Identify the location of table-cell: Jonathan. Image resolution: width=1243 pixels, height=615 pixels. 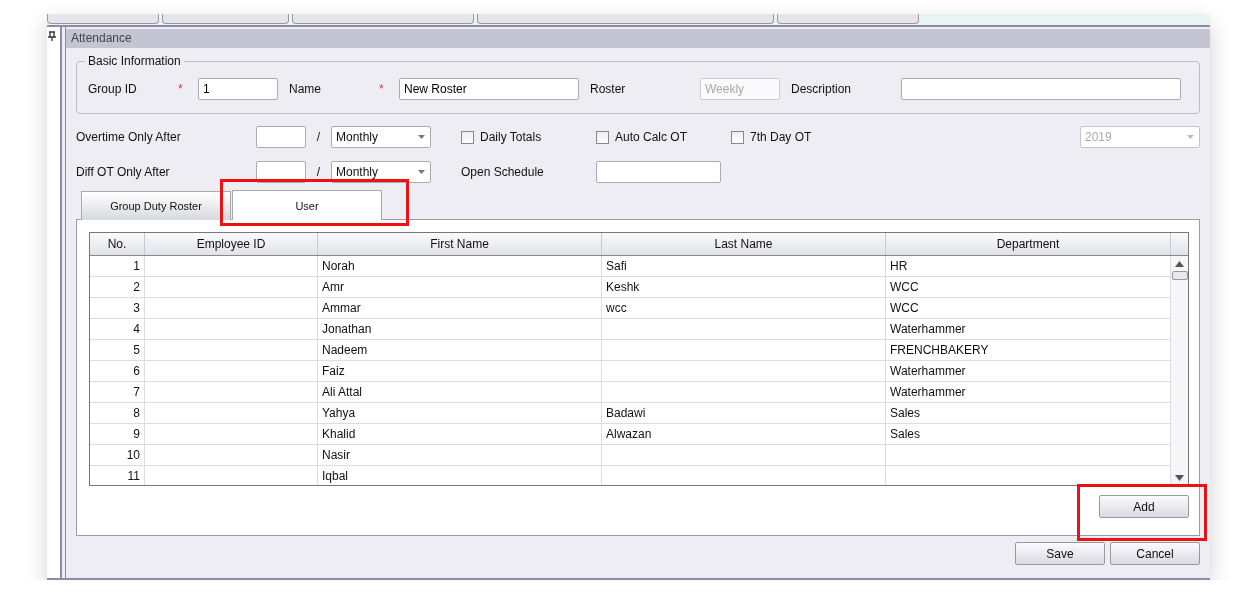
(460, 329).